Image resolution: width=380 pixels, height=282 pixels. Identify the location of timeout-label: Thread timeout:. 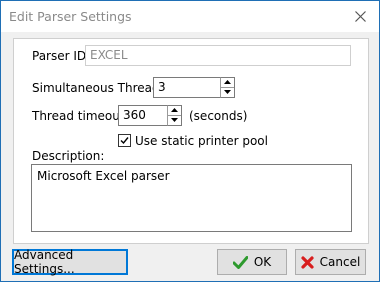
(80, 116).